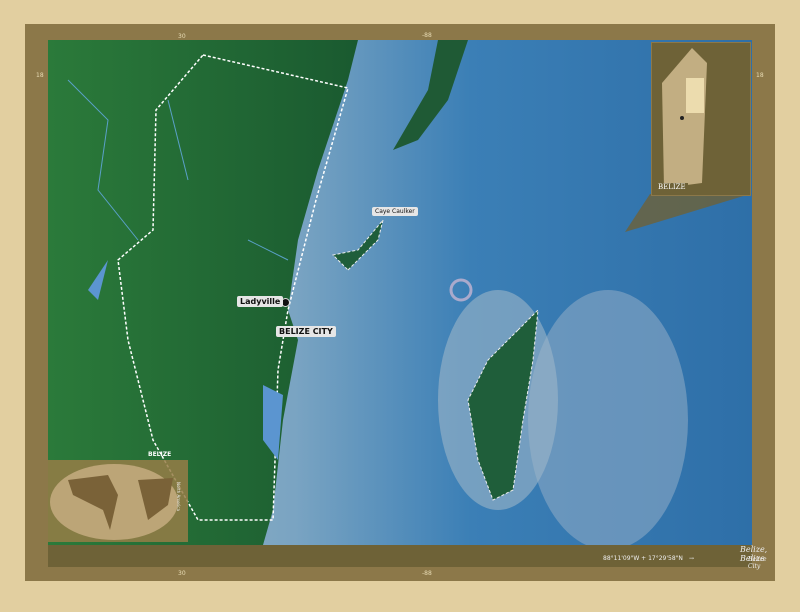 The width and height of the screenshot is (800, 612). Describe the element at coordinates (114, 502) in the screenshot. I see `world-map` at that location.